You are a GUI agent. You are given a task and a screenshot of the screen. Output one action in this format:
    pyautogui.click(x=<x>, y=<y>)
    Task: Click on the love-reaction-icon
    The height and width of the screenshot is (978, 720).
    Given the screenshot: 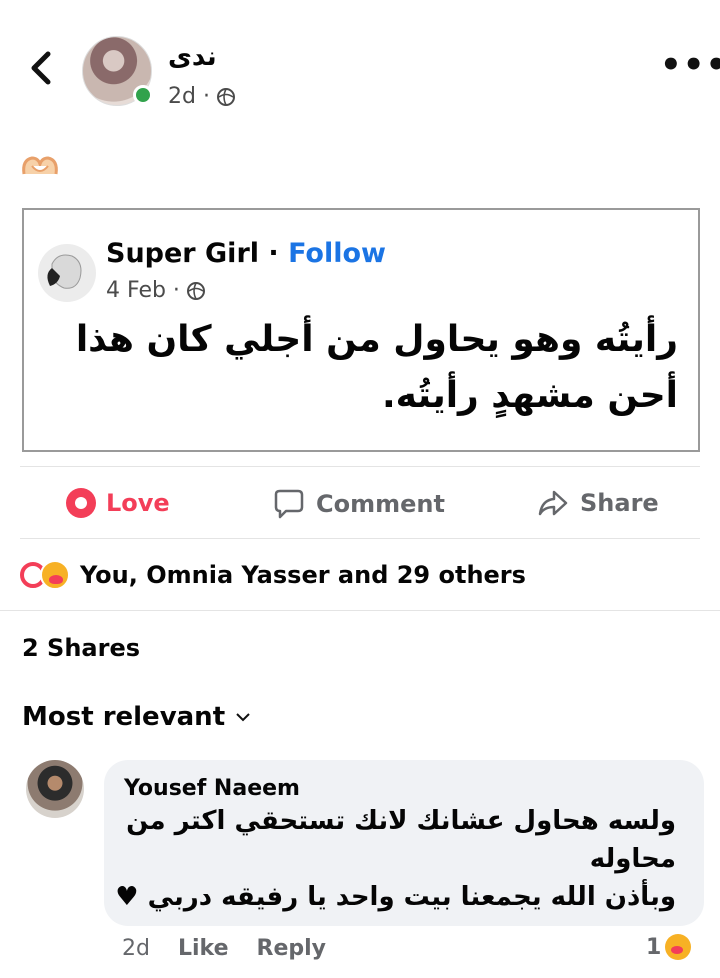 What is the action you would take?
    pyautogui.click(x=81, y=503)
    